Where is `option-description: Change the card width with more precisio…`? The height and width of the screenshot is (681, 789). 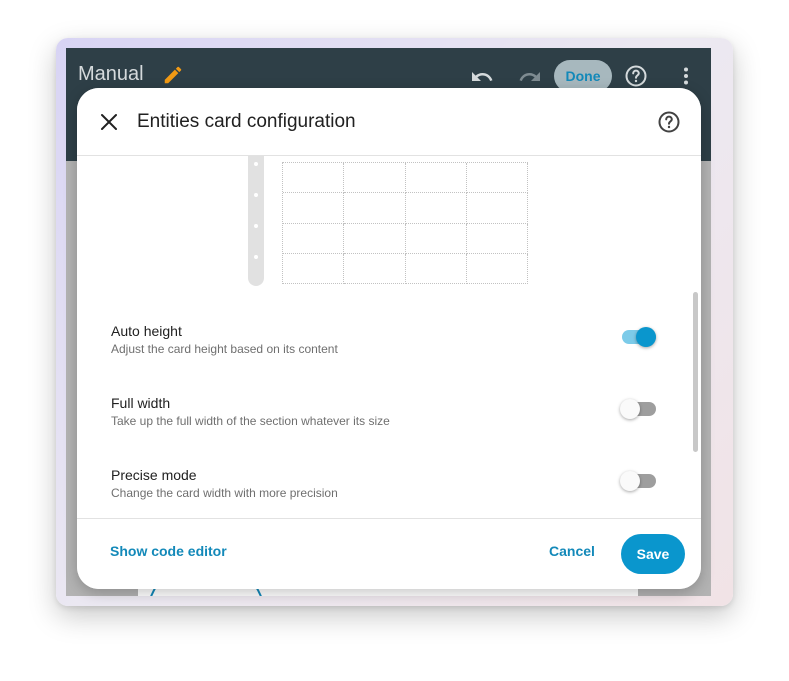 option-description: Change the card width with more precisio… is located at coordinates (224, 493).